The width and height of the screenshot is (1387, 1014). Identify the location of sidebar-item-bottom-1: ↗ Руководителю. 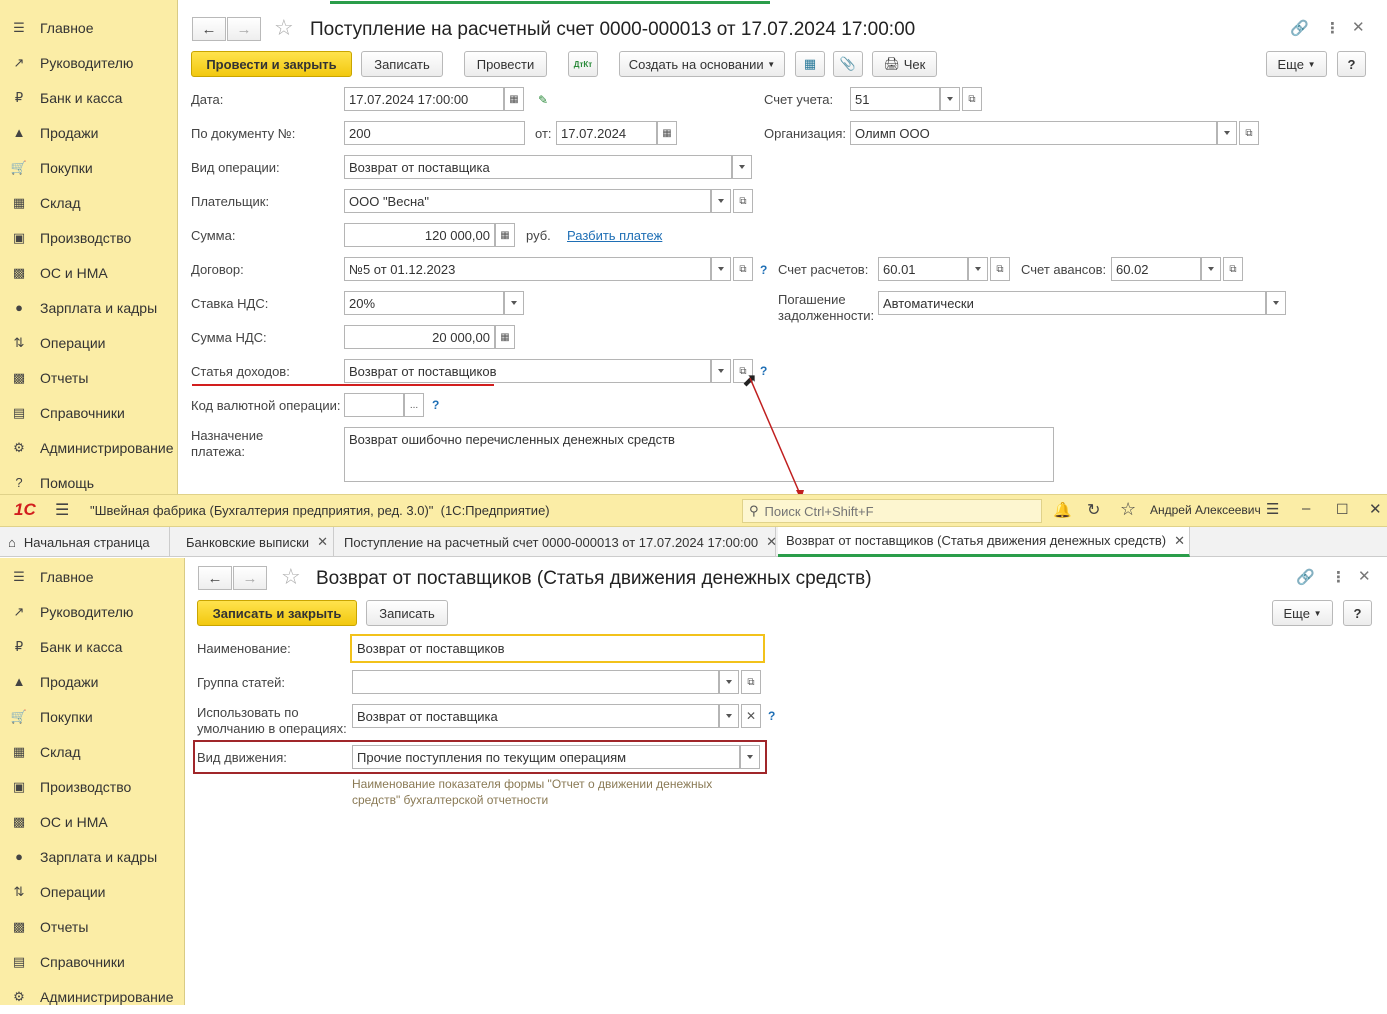
(92, 611).